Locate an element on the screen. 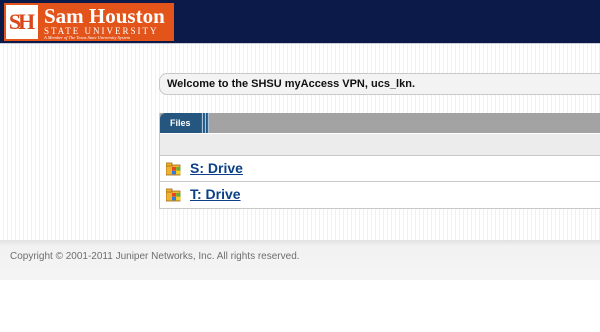 This screenshot has height=332, width=600. panel-tab-bar: Files is located at coordinates (380, 123).